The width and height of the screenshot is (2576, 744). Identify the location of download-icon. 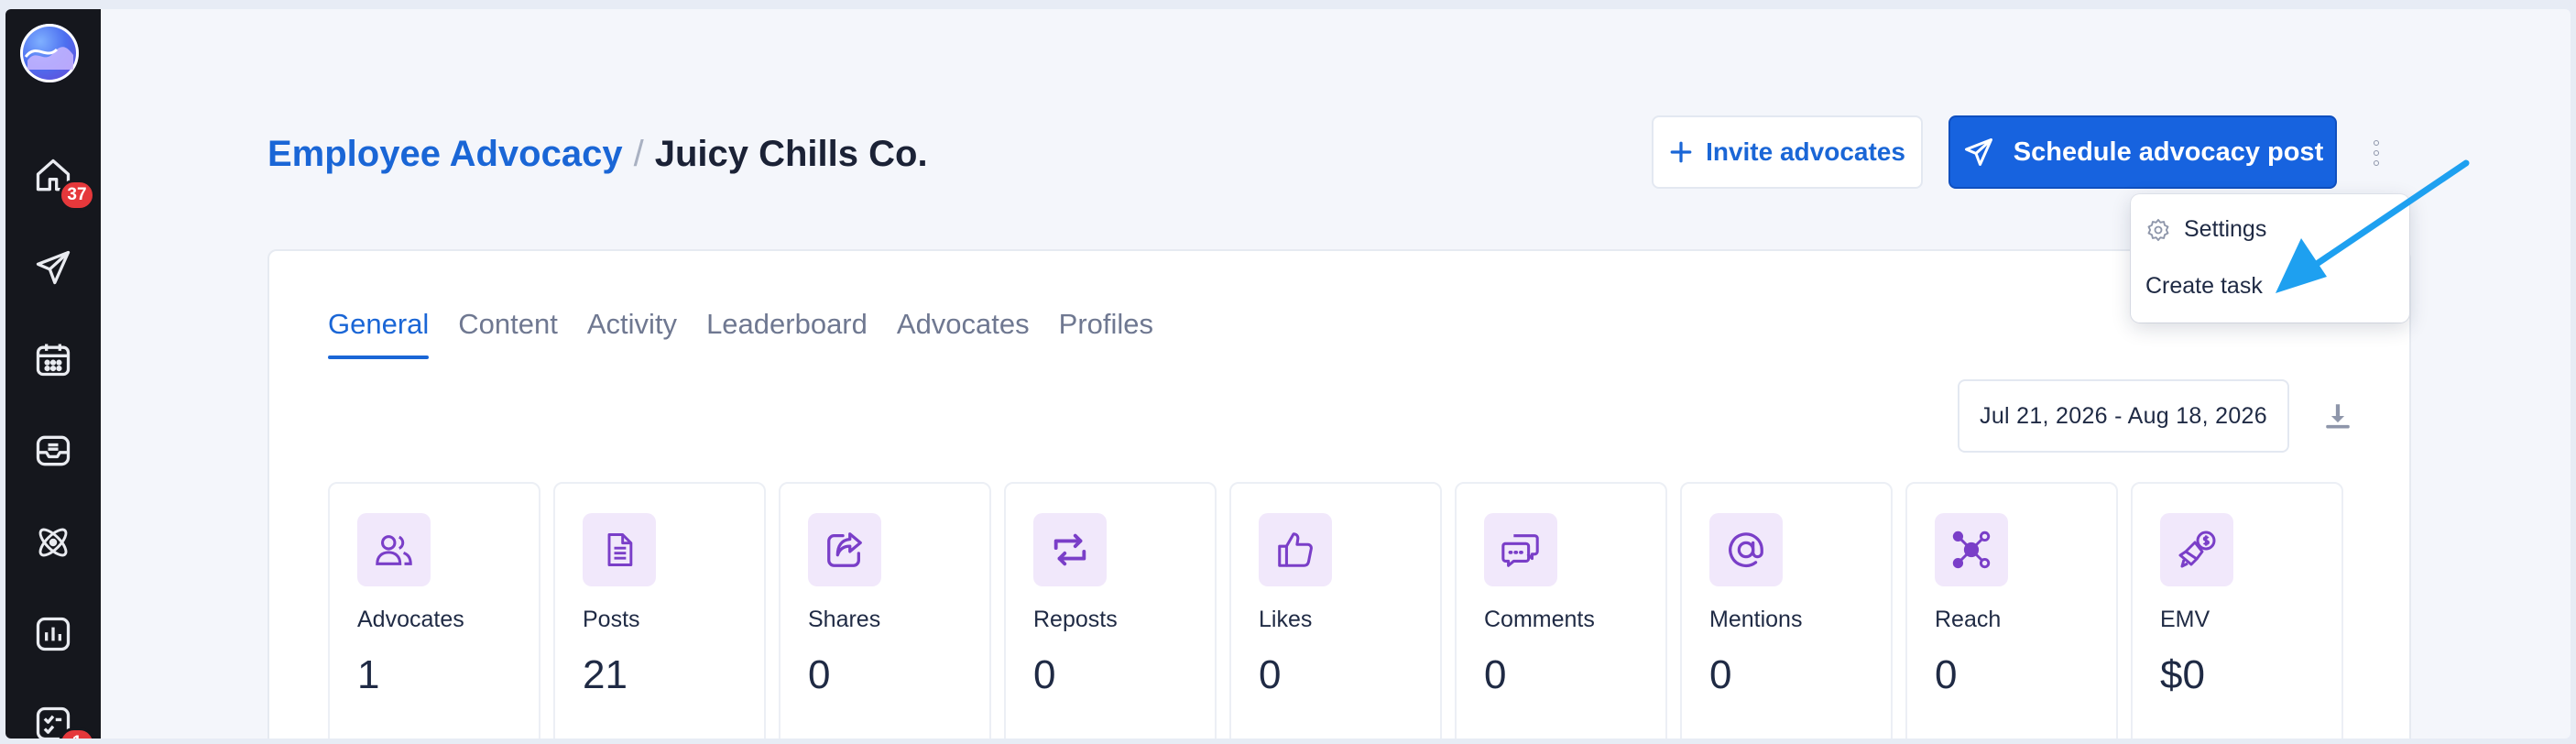
(2338, 416).